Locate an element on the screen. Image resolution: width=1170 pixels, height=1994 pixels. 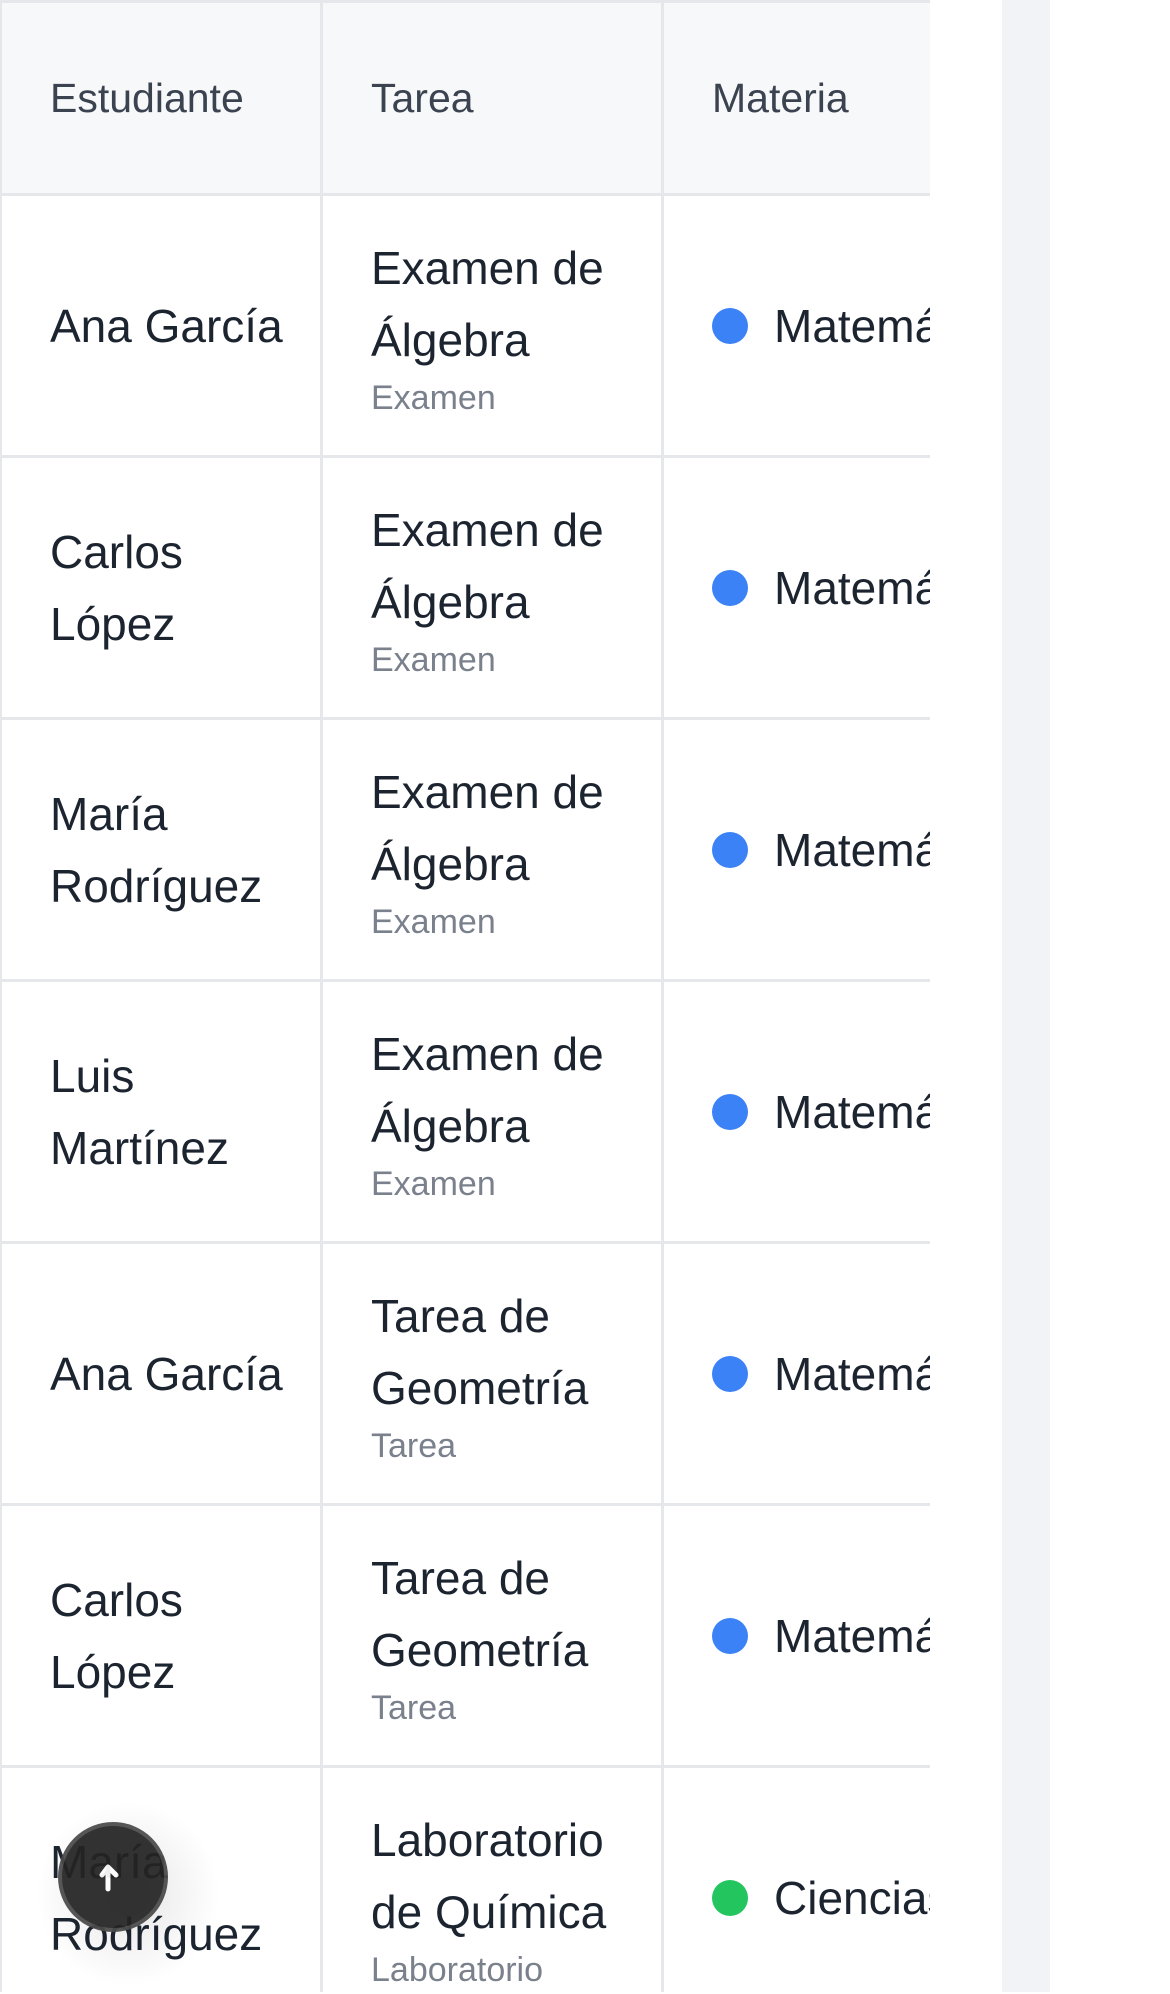
student-name: María Rodríguez is located at coordinates (156, 849).